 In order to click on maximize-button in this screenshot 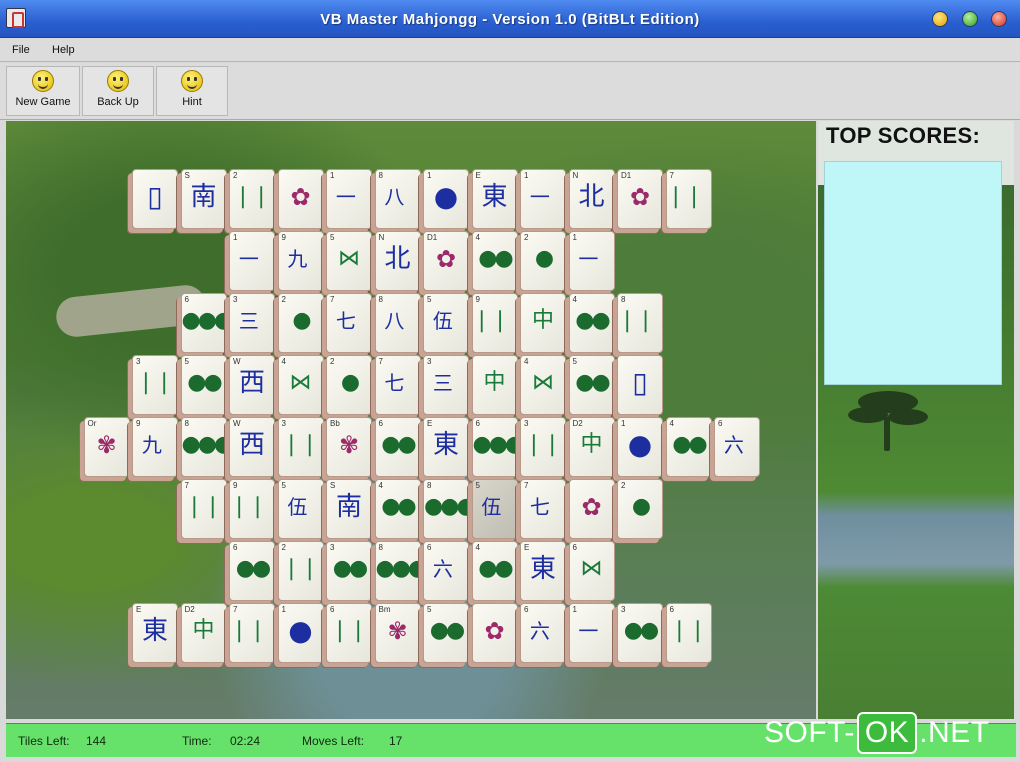, I will do `click(970, 19)`.